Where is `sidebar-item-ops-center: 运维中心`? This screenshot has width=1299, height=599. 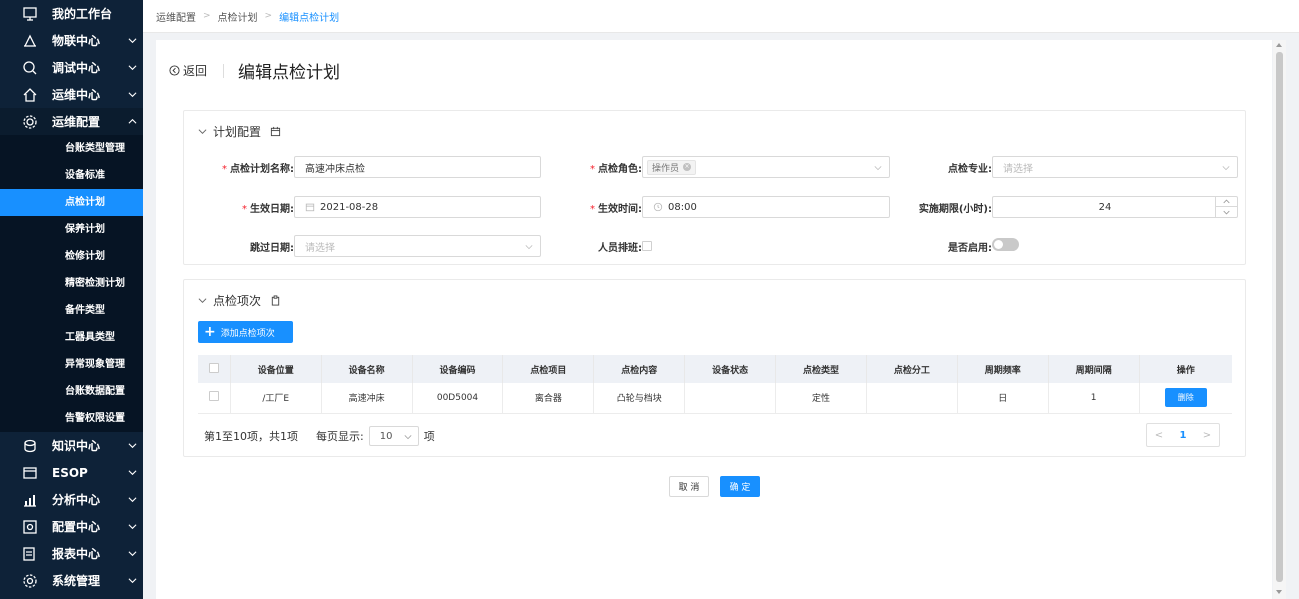 sidebar-item-ops-center: 运维中心 is located at coordinates (71, 94).